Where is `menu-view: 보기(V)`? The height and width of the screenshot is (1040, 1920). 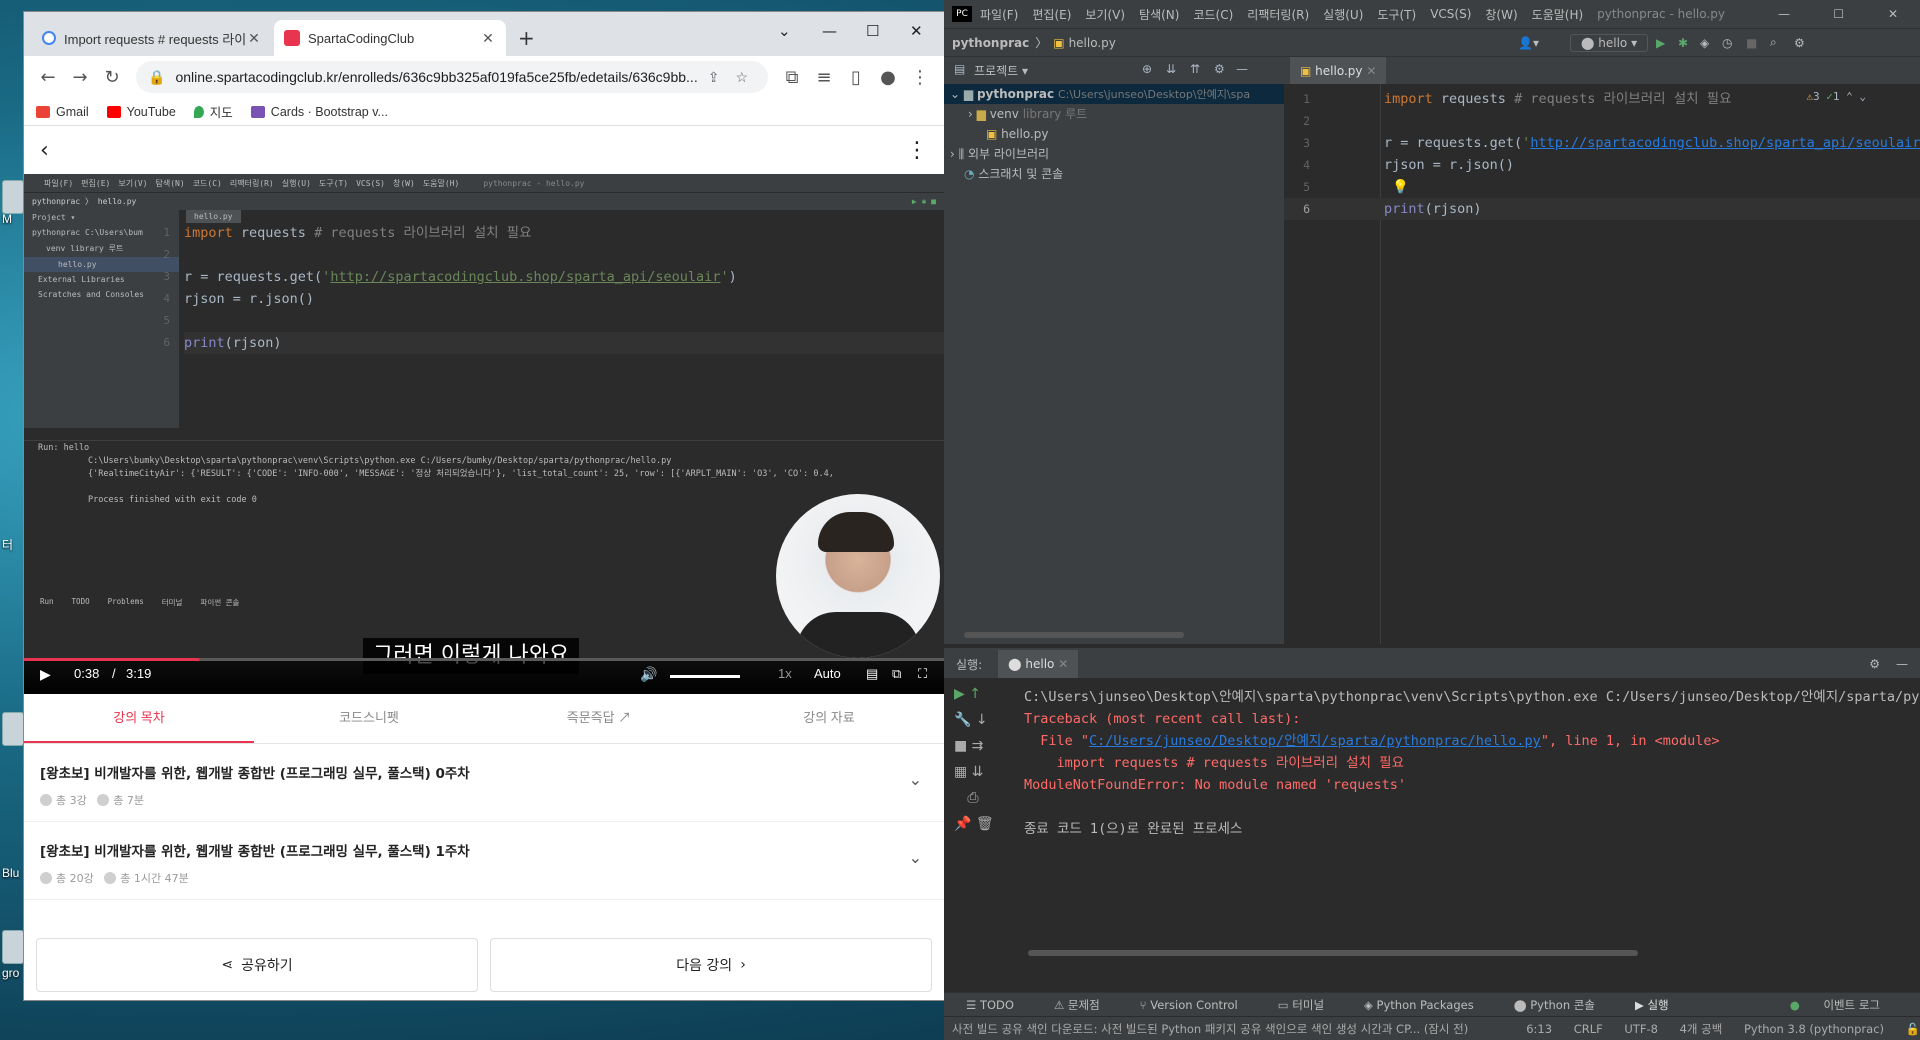 menu-view: 보기(V) is located at coordinates (1105, 14).